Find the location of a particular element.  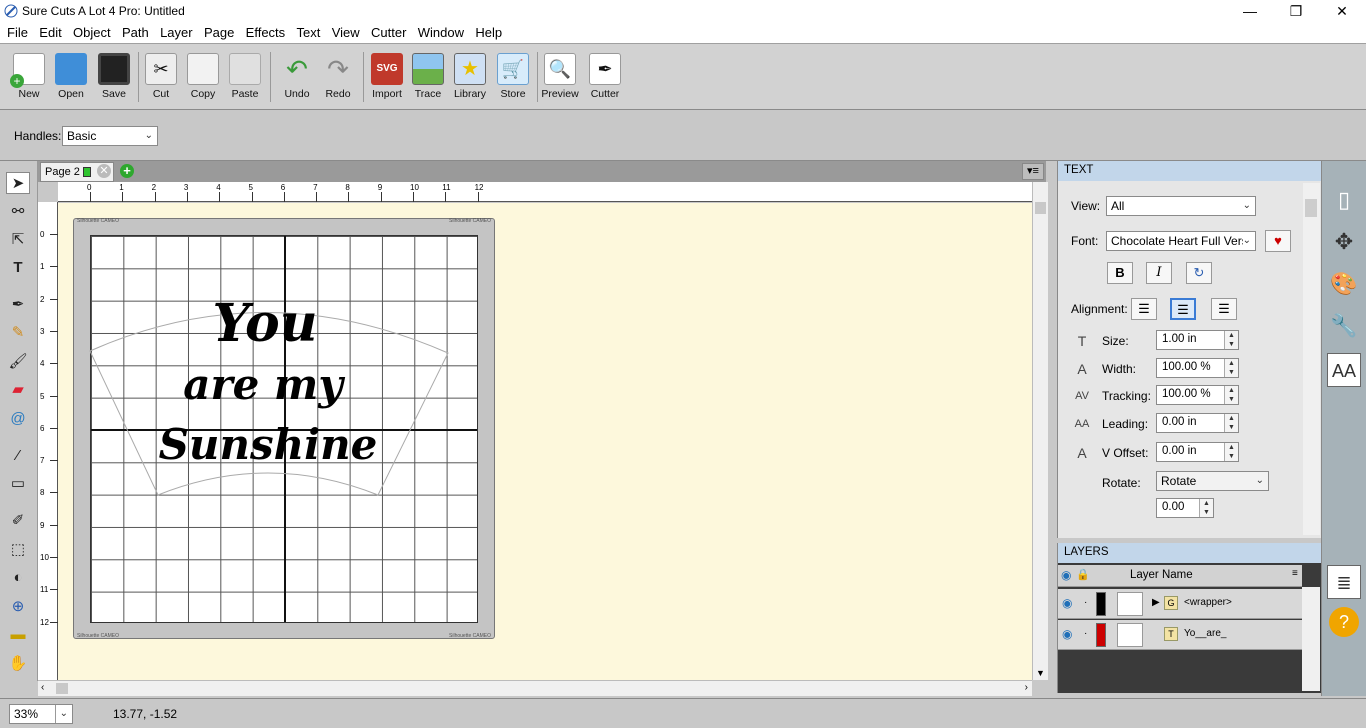

scroll-right-icon: › is located at coordinates (1026, 687).